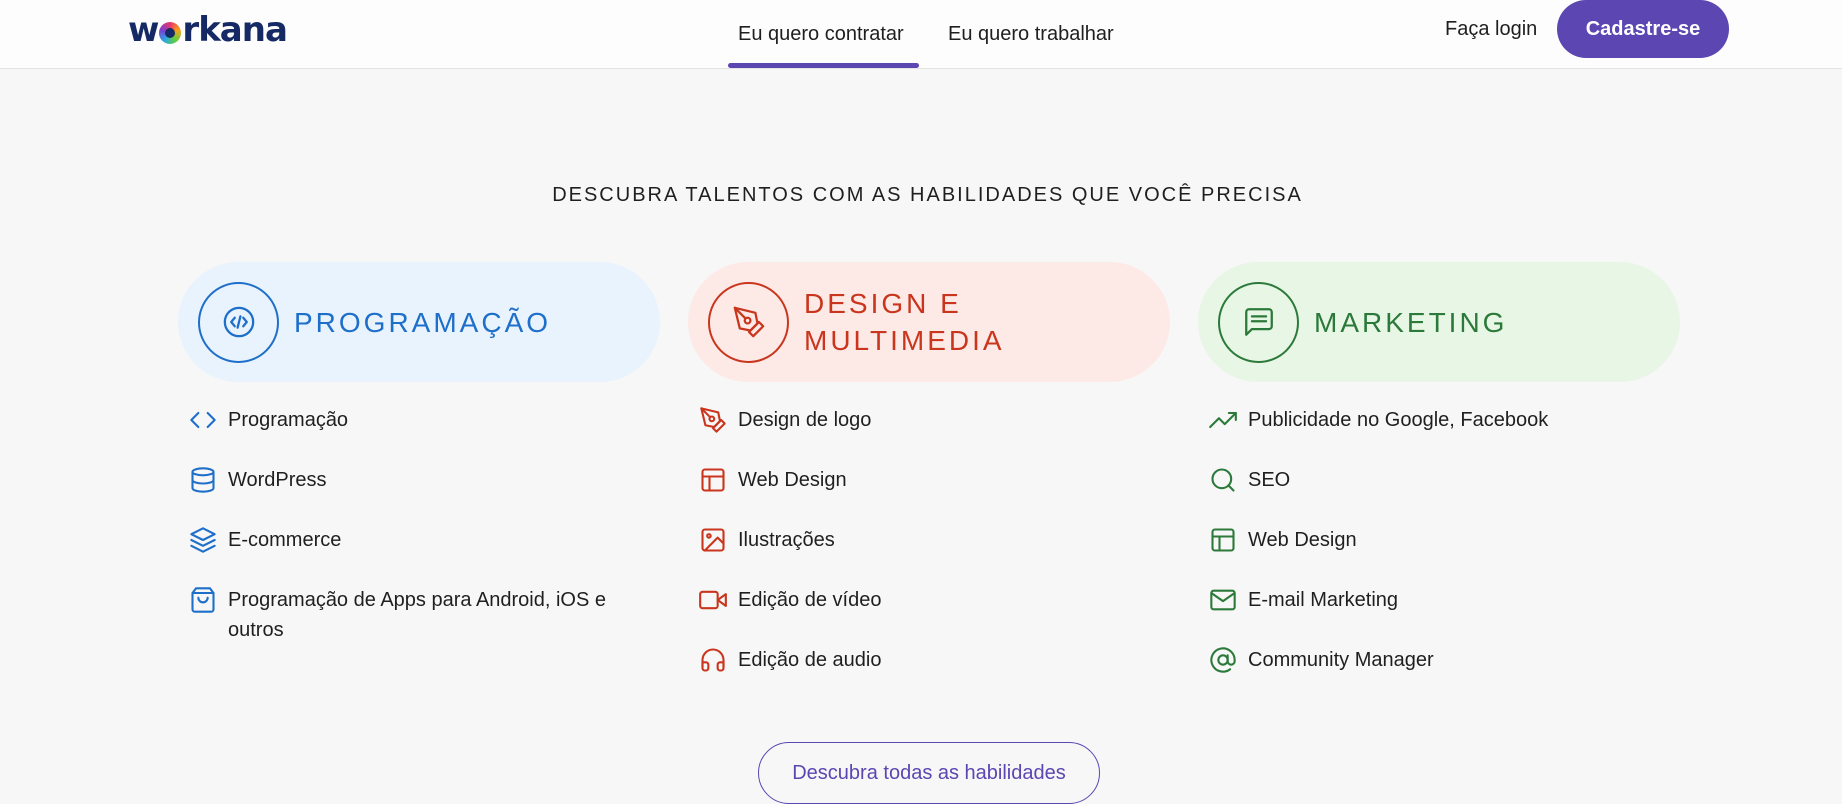 This screenshot has height=804, width=1842. What do you see at coordinates (1341, 660) in the screenshot?
I see `skill-label: Community Manager` at bounding box center [1341, 660].